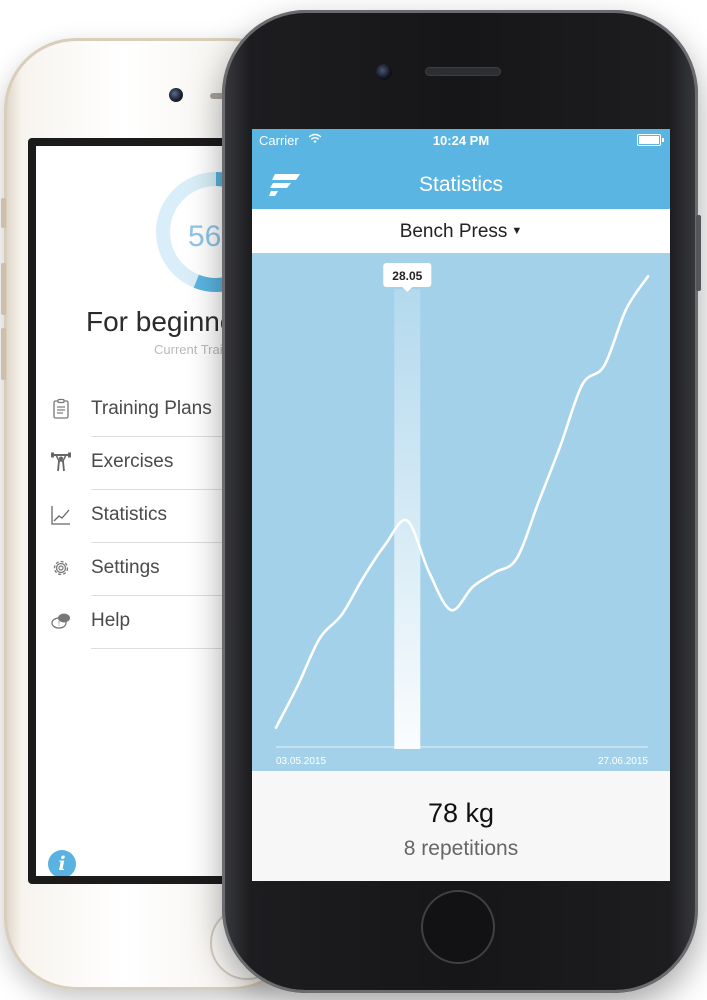  I want to click on menu-item-label: Training Plans, so click(151, 408).